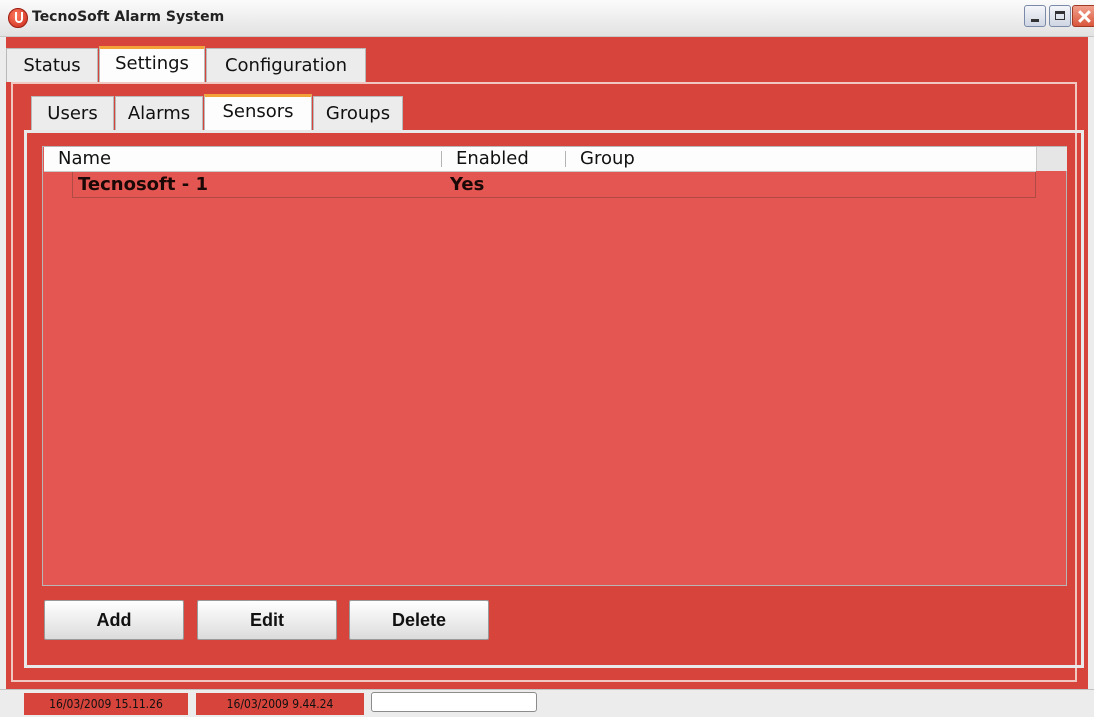  I want to click on title-bar: TecnoSoft Alarm System, so click(547, 18).